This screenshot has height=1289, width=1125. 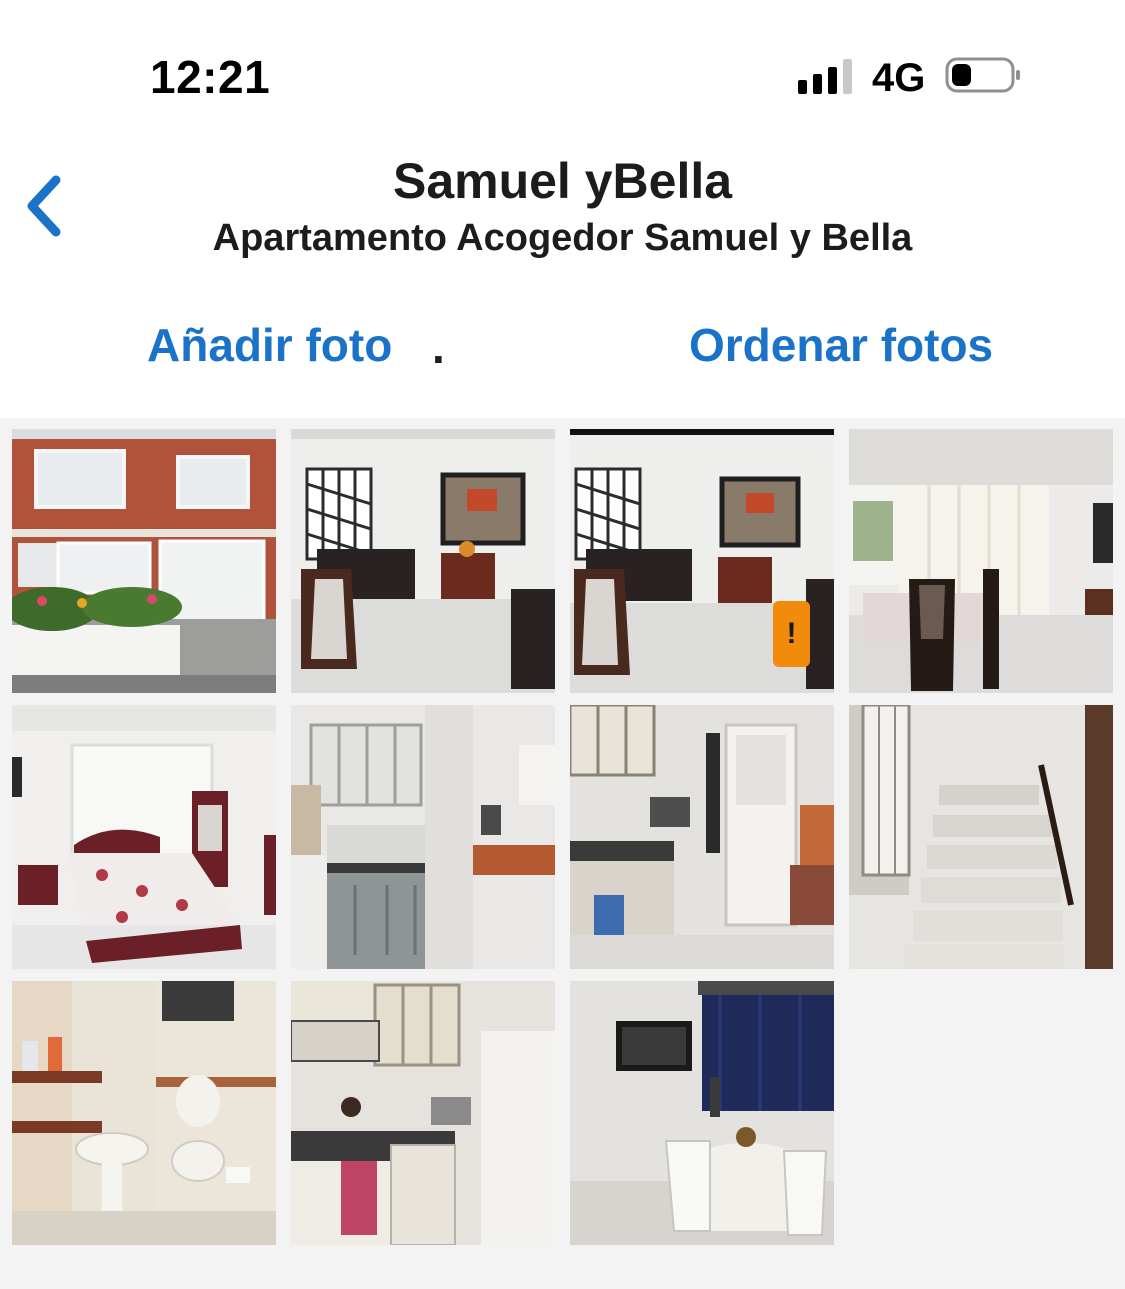 What do you see at coordinates (702, 561) in the screenshot?
I see `photo-tile-living-room-2: !` at bounding box center [702, 561].